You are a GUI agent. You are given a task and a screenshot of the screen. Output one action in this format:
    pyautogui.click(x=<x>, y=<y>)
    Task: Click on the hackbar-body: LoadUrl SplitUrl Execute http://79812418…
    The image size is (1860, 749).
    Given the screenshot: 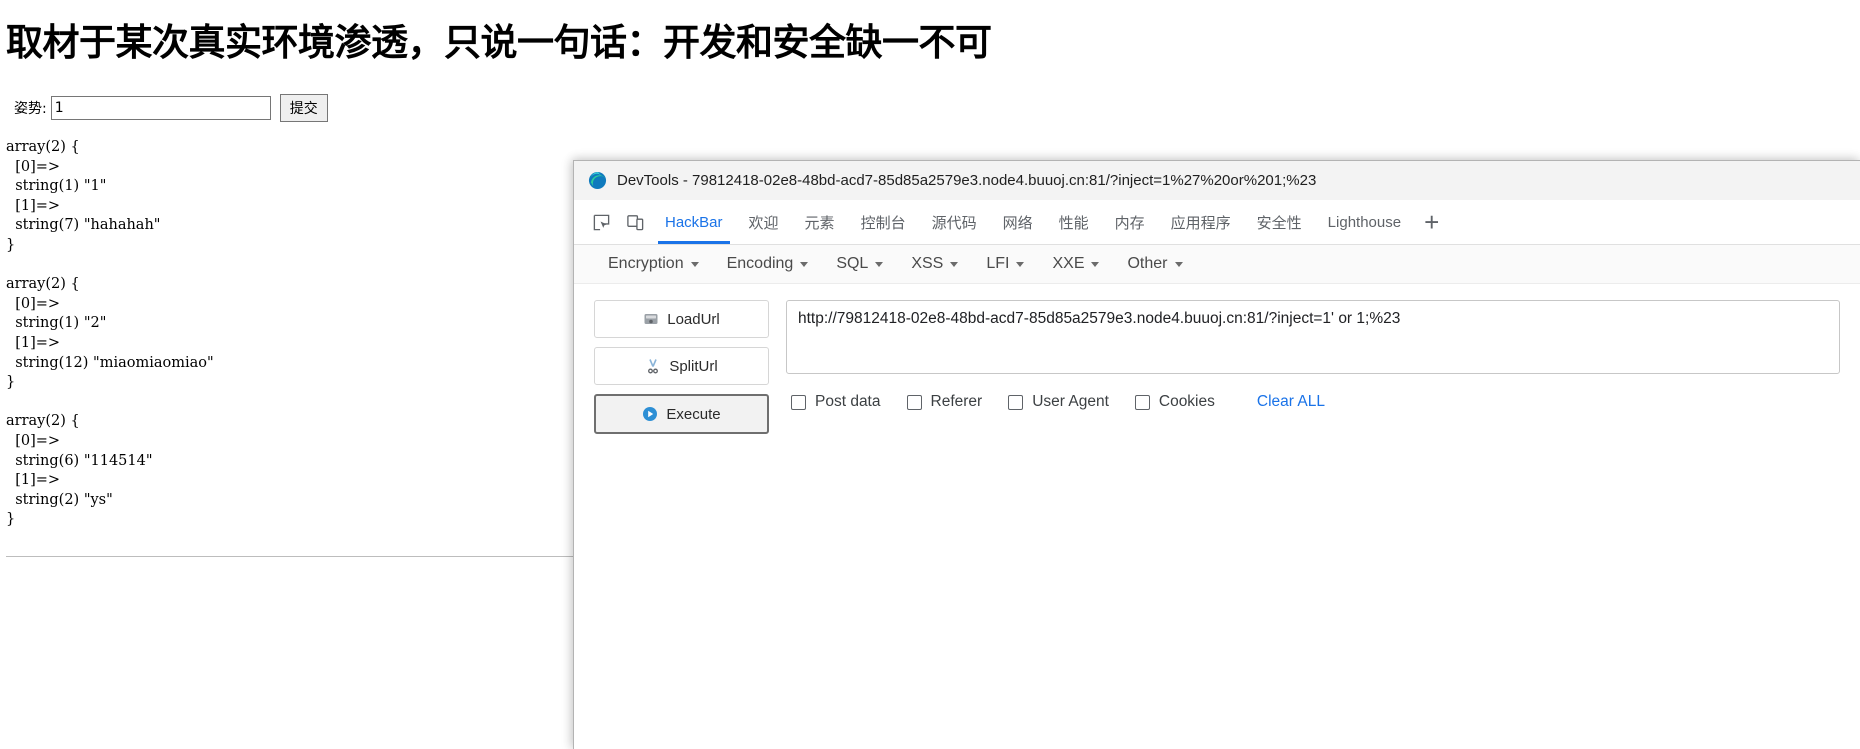 What is the action you would take?
    pyautogui.click(x=1217, y=359)
    